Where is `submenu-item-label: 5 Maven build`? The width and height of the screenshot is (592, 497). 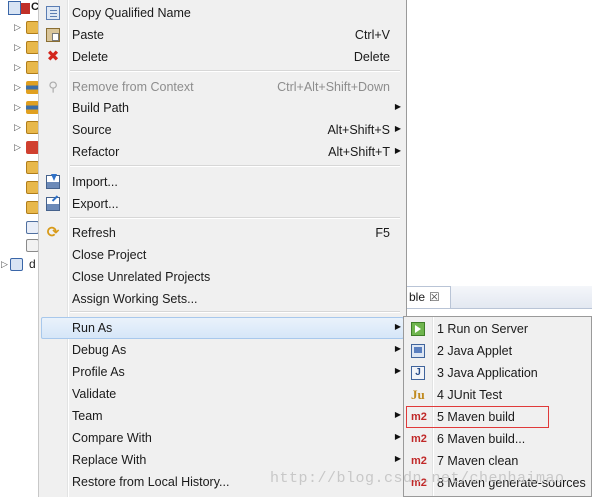
submenu-item-label: 5 Maven build is located at coordinates (476, 417).